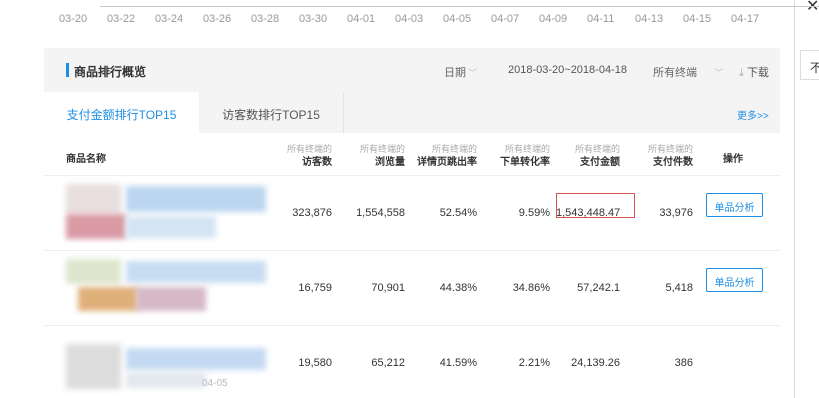  What do you see at coordinates (595, 363) in the screenshot?
I see `cell-payment-amount: 24,139.26` at bounding box center [595, 363].